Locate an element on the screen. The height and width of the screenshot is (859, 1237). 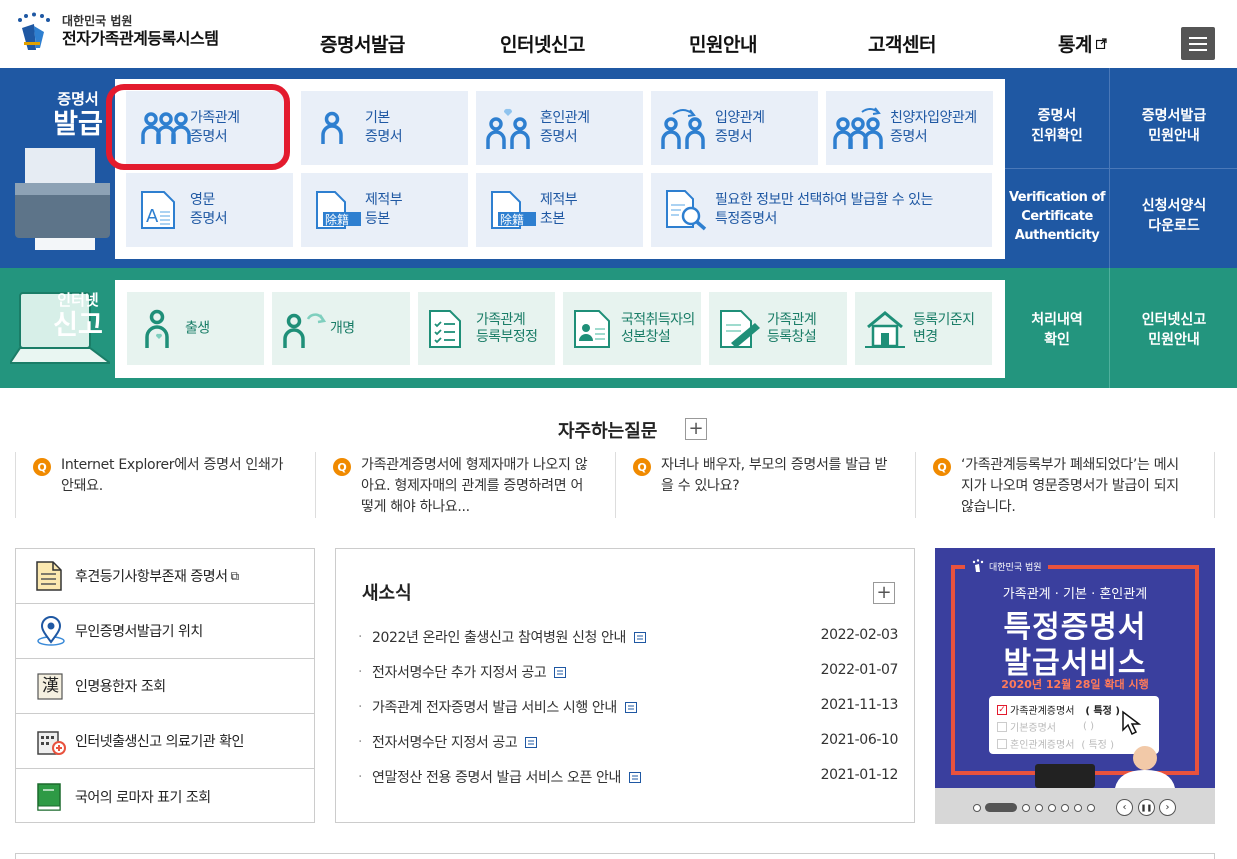
quick-link-hospital: 인터넷출생신고 의료기관 확인 is located at coordinates (165, 741).